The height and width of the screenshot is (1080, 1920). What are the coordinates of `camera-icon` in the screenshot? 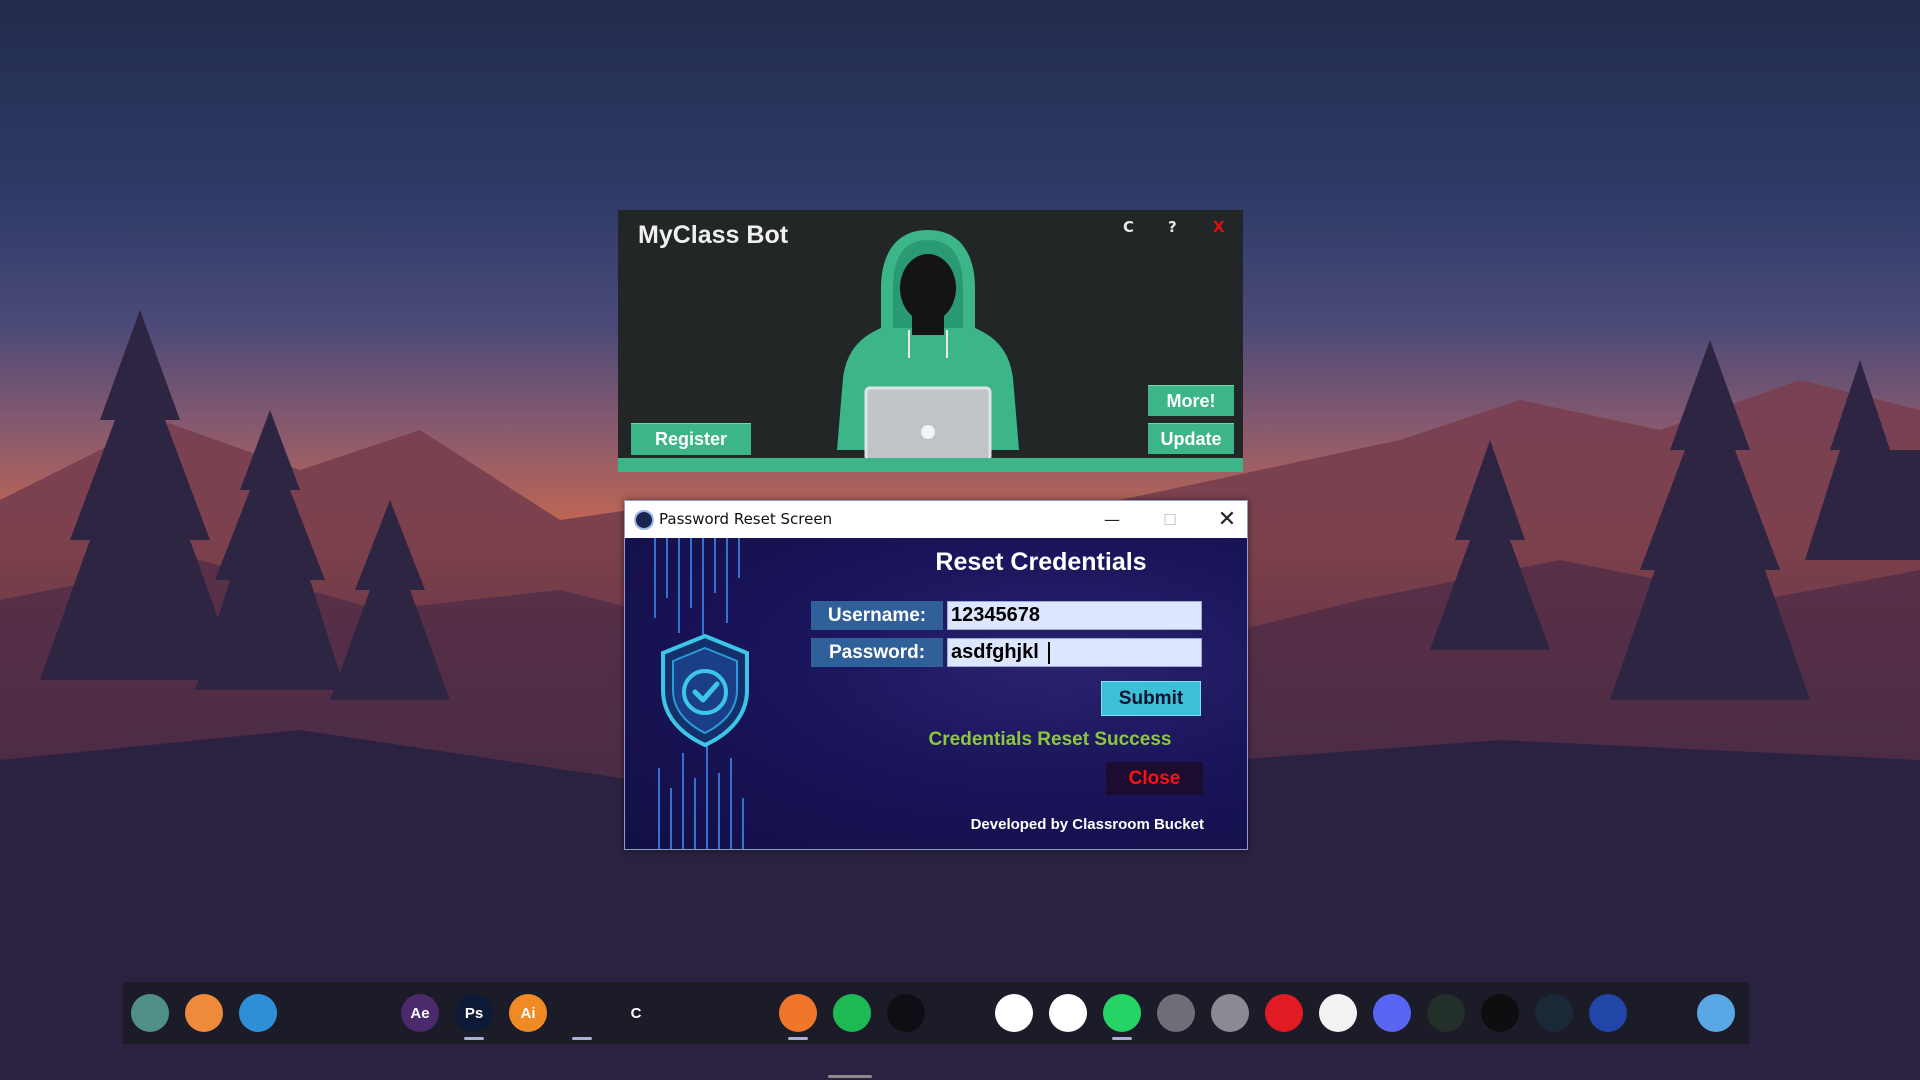 It's located at (1230, 1013).